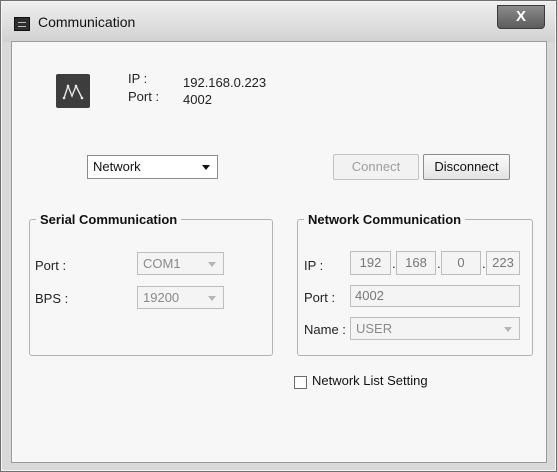 This screenshot has width=557, height=472. I want to click on network-list-setting-checkbox, so click(300, 382).